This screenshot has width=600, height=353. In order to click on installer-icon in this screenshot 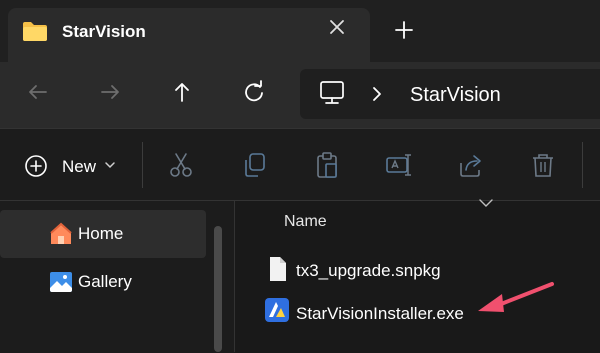, I will do `click(277, 310)`.